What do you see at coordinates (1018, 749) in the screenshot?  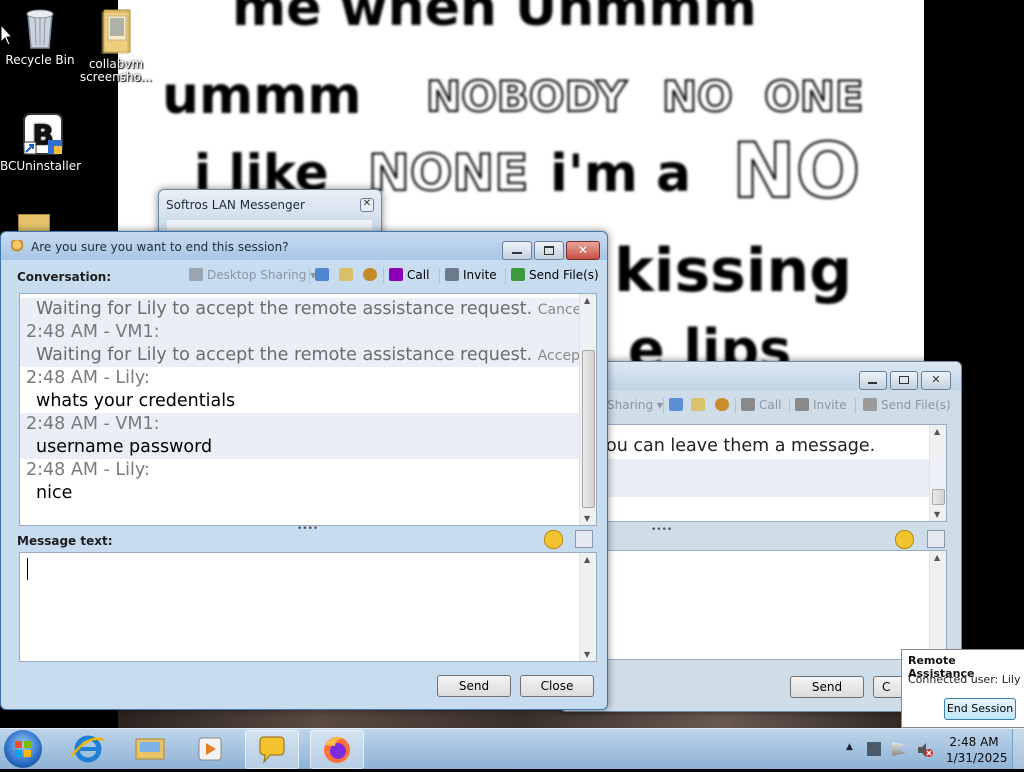 I see `show-desktop-button` at bounding box center [1018, 749].